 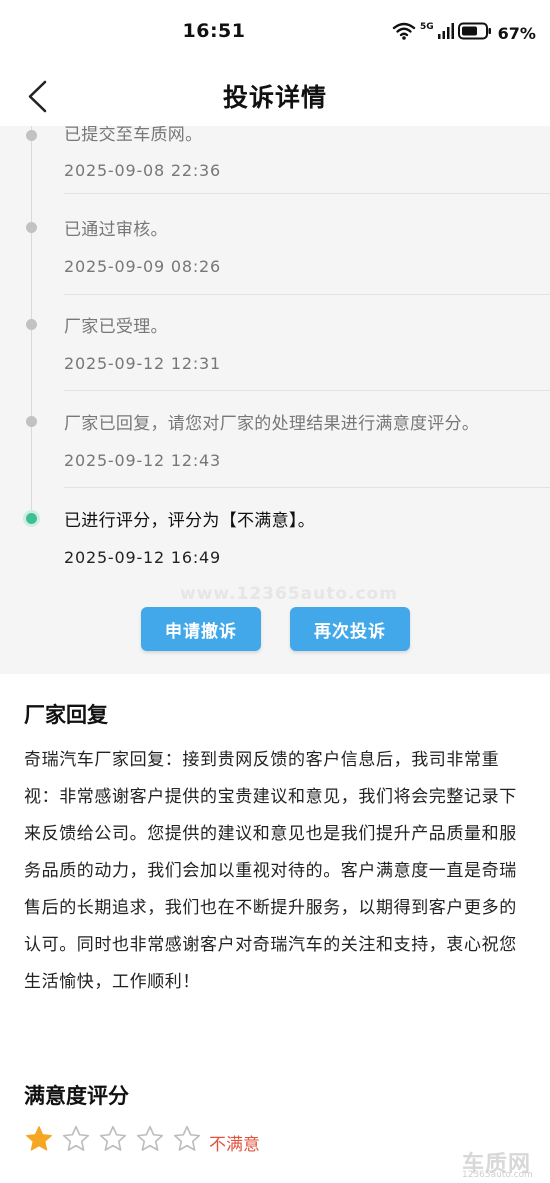 What do you see at coordinates (66, 715) in the screenshot?
I see `reply-section-title: 厂家回复` at bounding box center [66, 715].